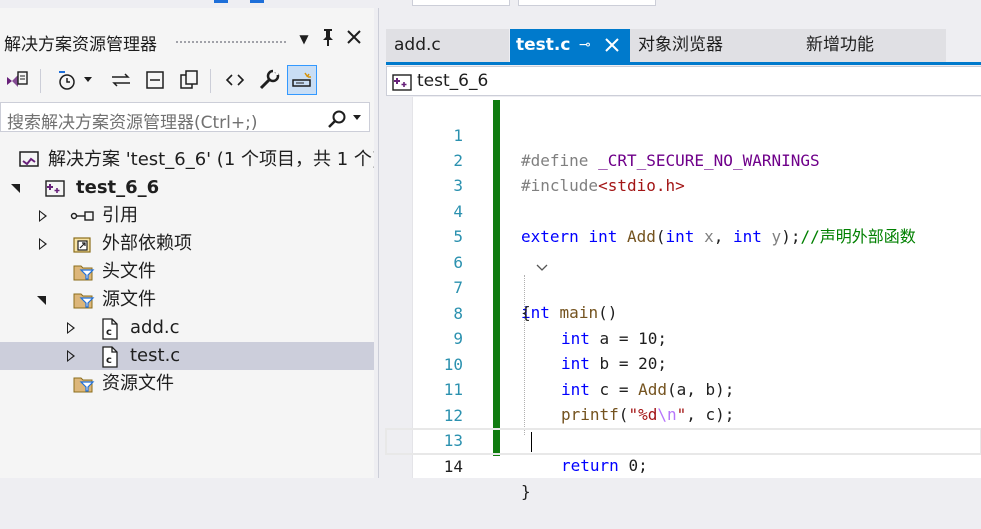 The width and height of the screenshot is (981, 529). Describe the element at coordinates (132, 123) in the screenshot. I see `search-placeholder: 搜索解决方案资源管理器(Ctrl+;)` at that location.